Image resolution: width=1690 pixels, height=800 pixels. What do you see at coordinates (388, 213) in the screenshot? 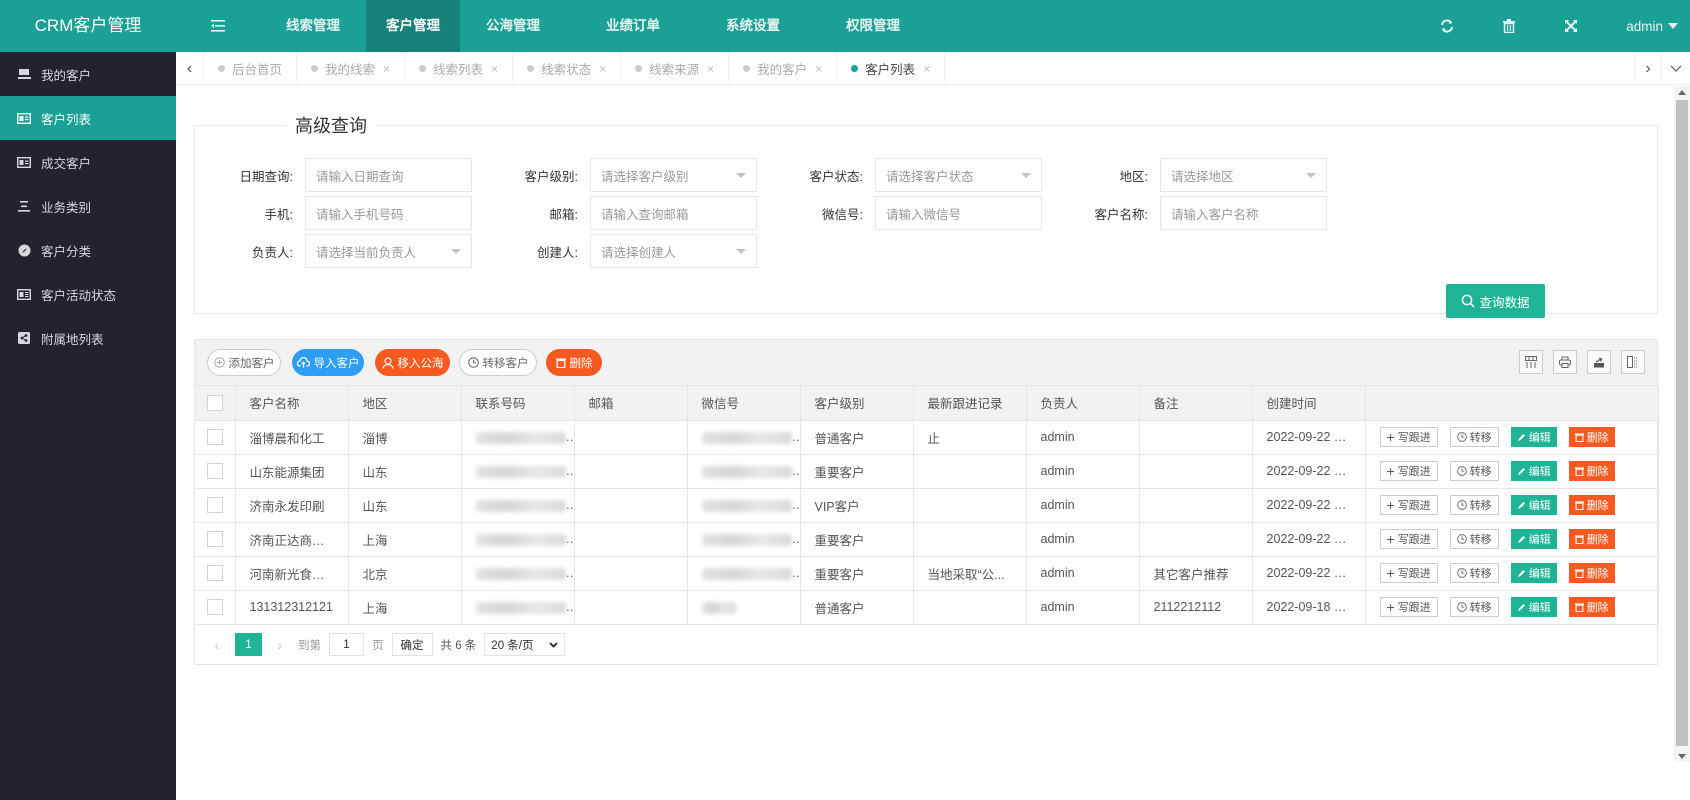
I see `phone-input: 请输入手机号码` at bounding box center [388, 213].